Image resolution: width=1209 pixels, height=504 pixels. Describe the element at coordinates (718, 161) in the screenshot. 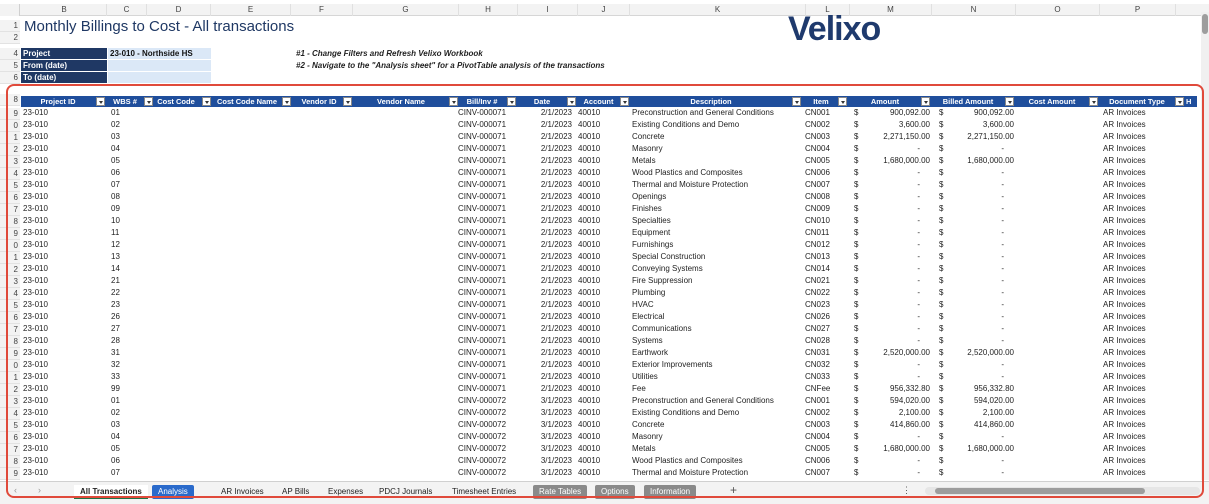

I see `table-cell: Metals` at that location.